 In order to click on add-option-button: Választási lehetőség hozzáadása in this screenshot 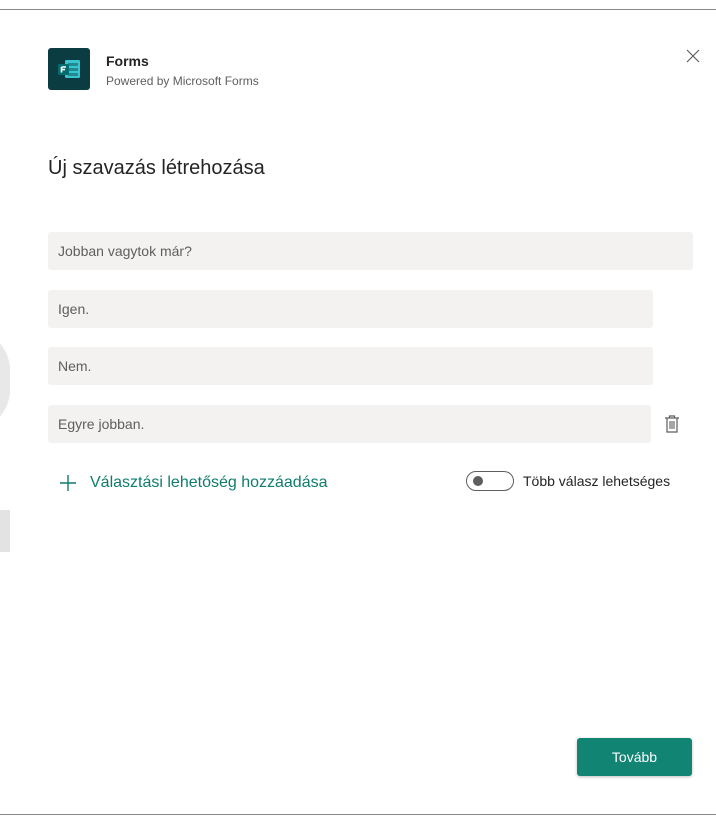, I will do `click(193, 483)`.